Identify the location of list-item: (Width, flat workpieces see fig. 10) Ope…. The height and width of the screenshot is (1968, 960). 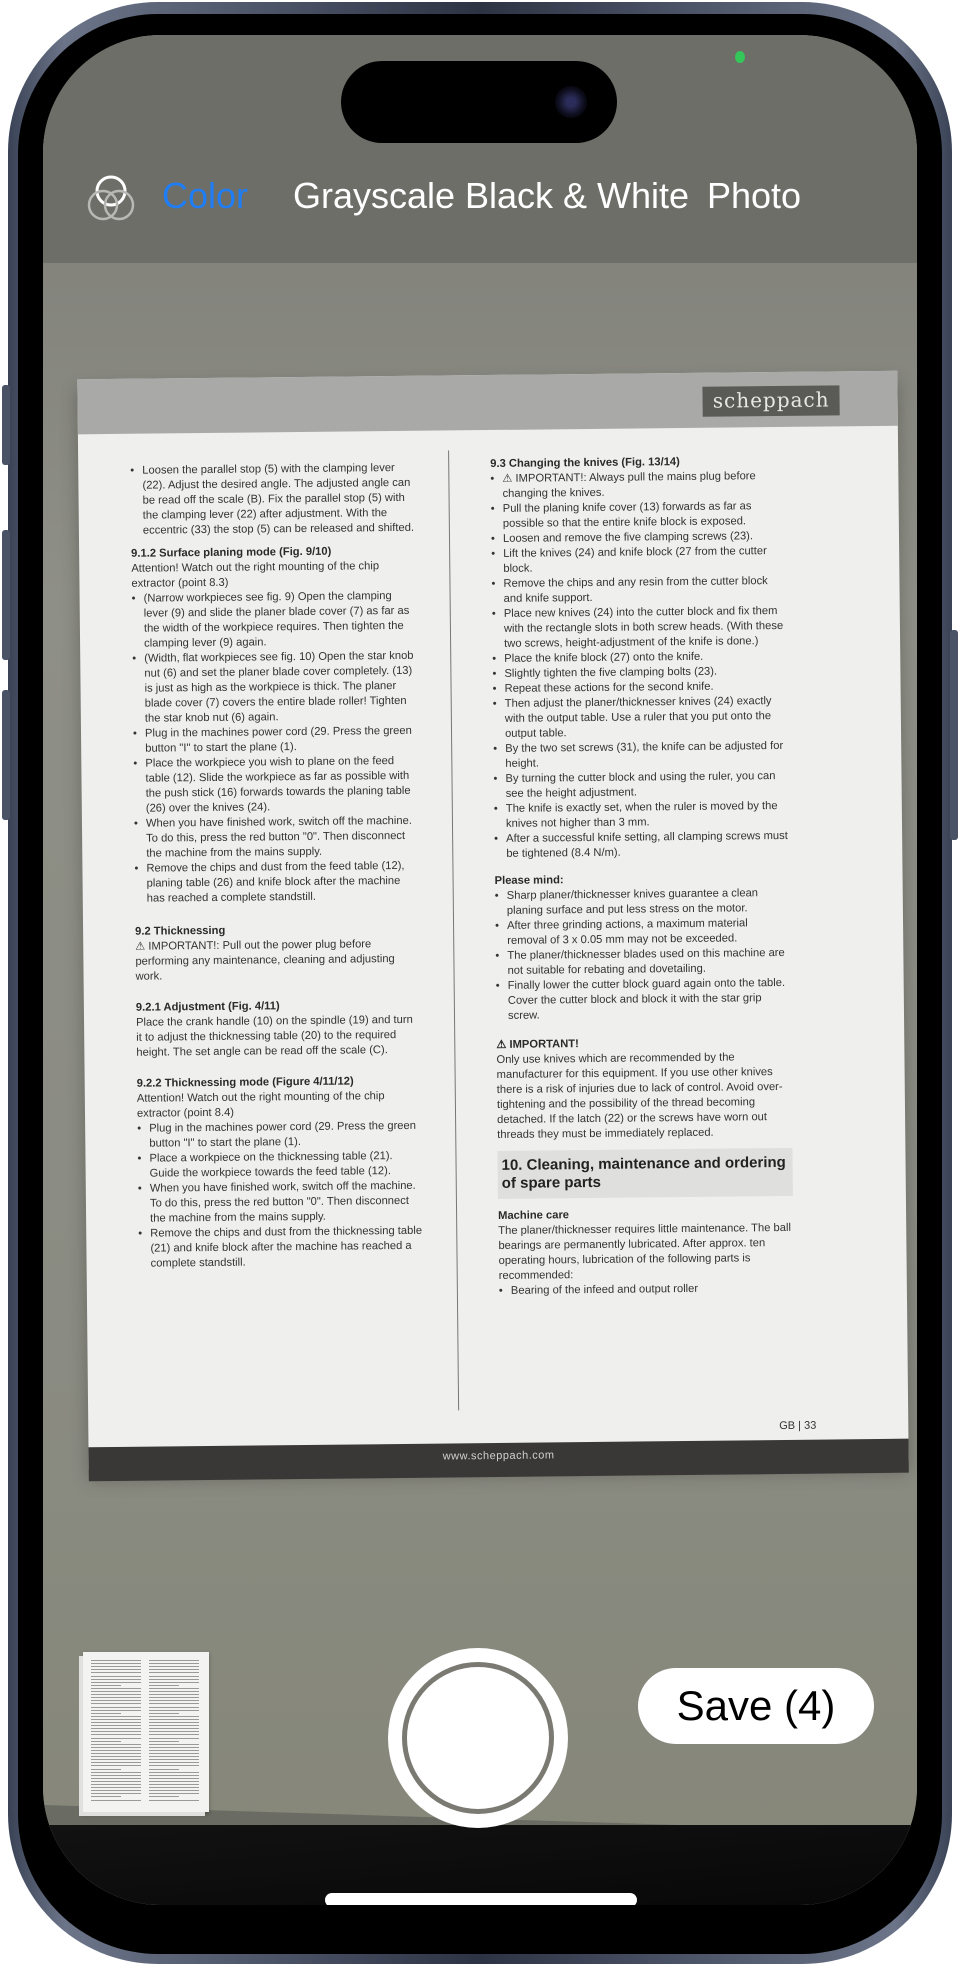
(275, 688).